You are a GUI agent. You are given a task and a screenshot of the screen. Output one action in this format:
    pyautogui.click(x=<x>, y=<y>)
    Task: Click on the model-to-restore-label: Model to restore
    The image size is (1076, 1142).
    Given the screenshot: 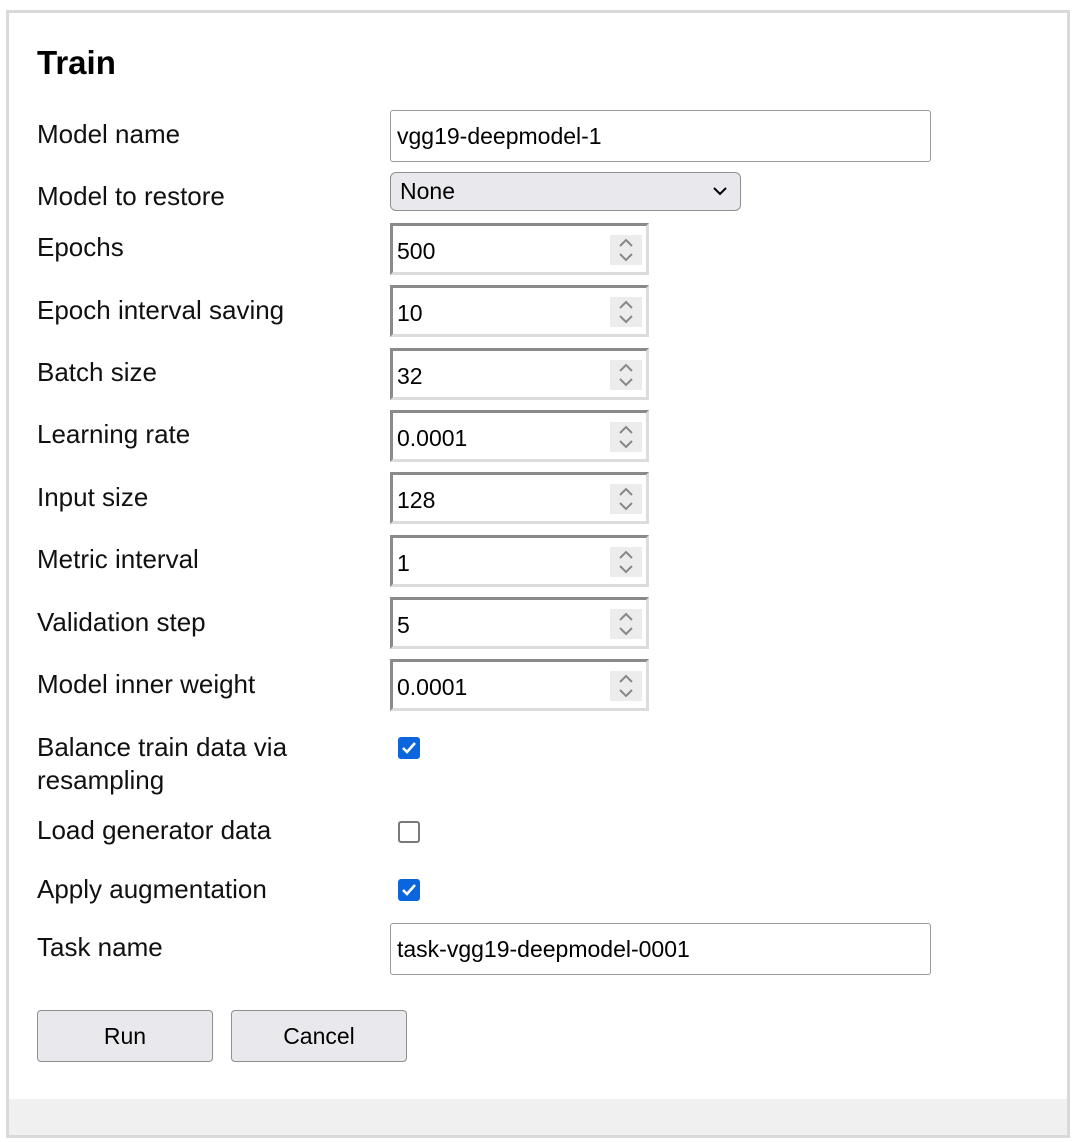 What is the action you would take?
    pyautogui.click(x=131, y=196)
    